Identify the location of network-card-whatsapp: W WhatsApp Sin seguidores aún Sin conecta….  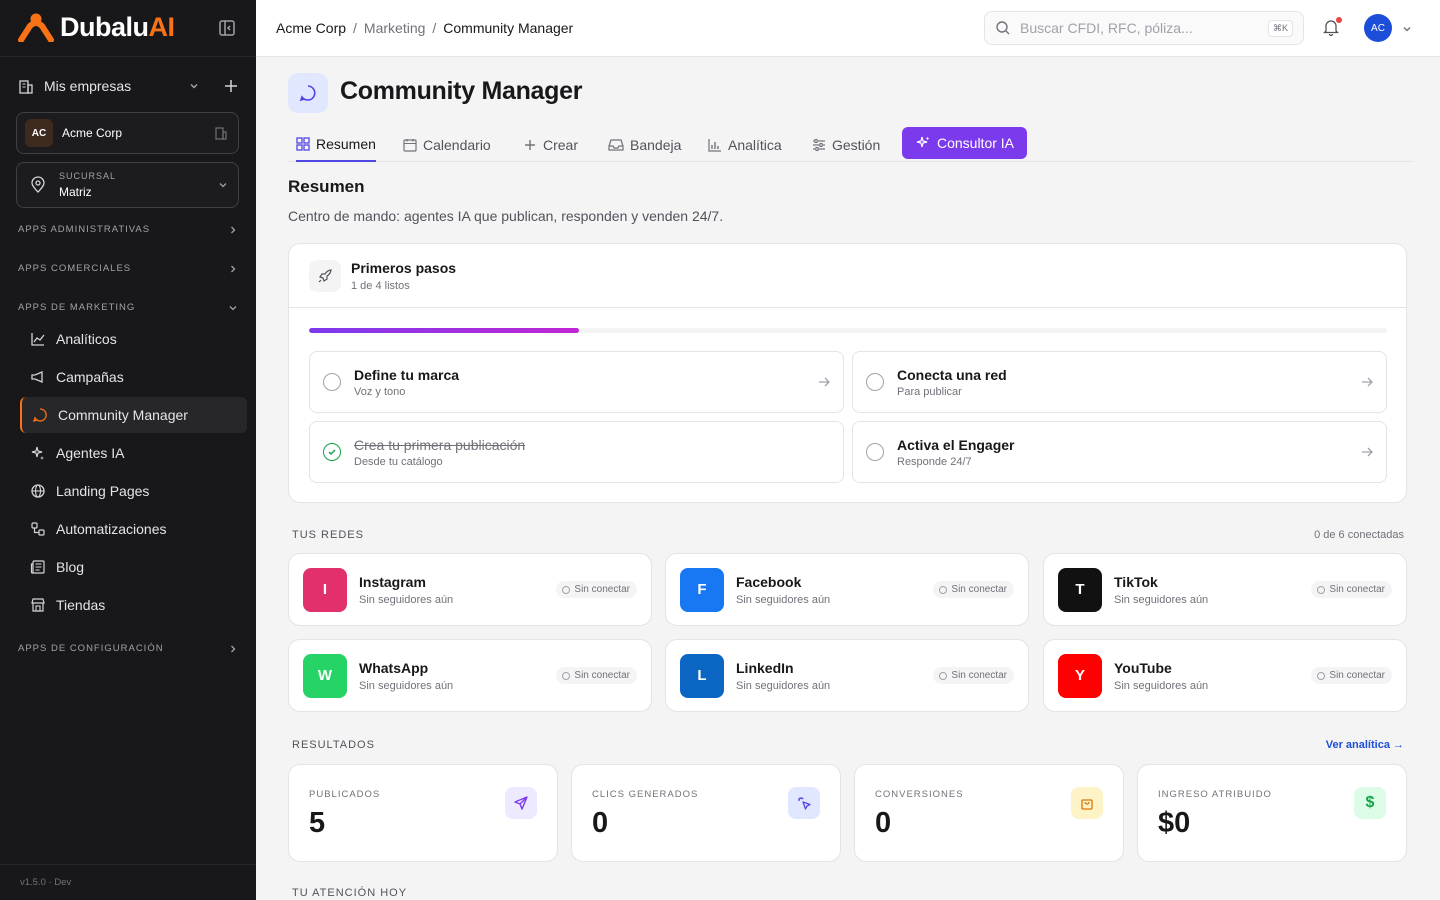
(470, 675).